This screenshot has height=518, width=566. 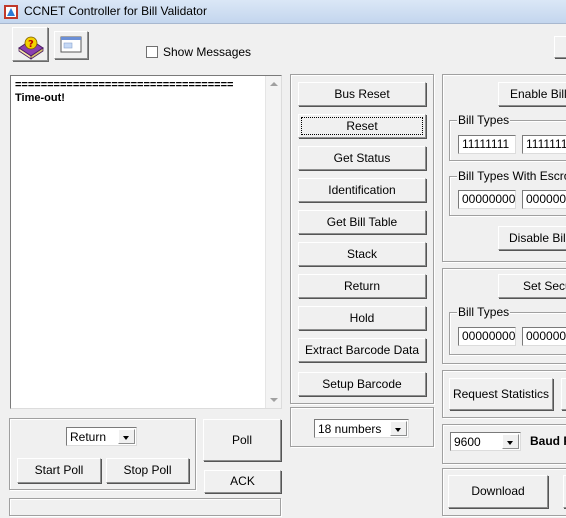 I want to click on bill-types-label: Bill Types, so click(x=484, y=120).